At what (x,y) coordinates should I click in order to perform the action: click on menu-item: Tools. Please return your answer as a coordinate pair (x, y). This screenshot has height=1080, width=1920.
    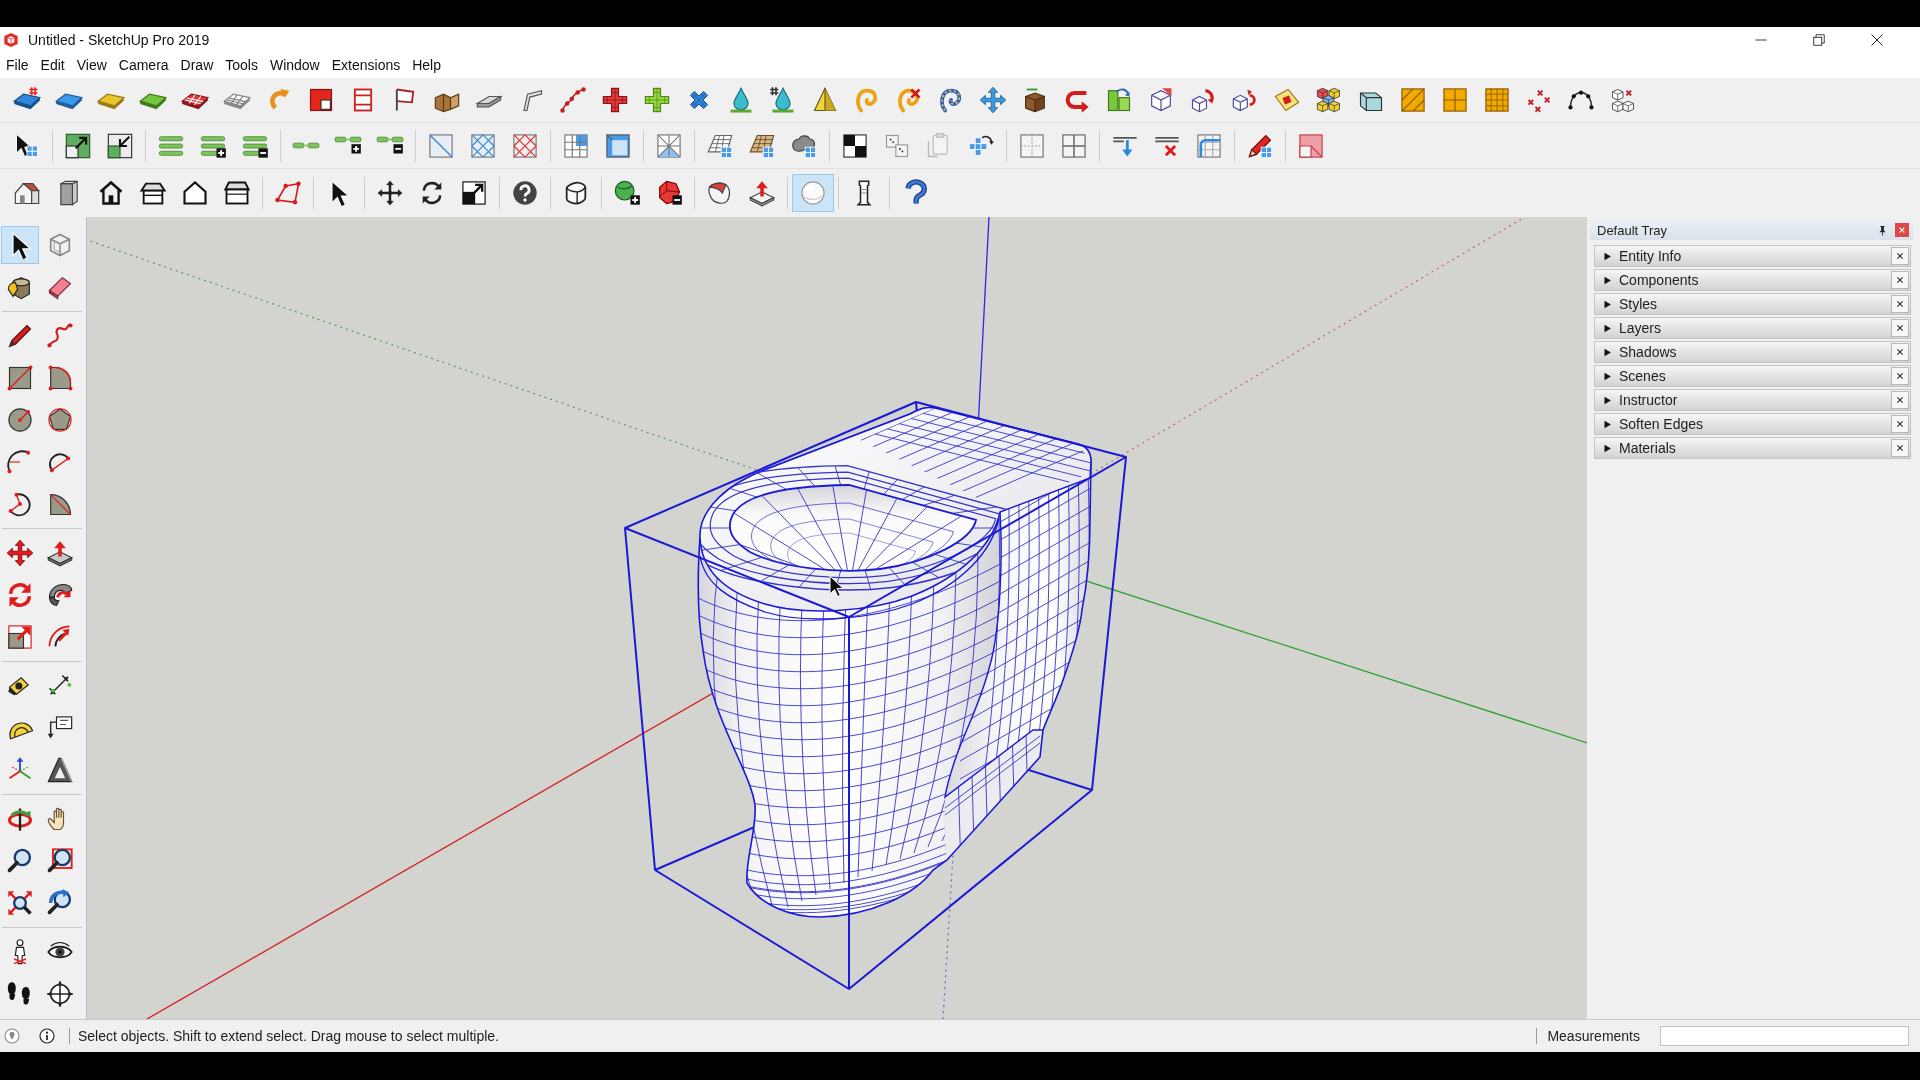
    Looking at the image, I should click on (241, 65).